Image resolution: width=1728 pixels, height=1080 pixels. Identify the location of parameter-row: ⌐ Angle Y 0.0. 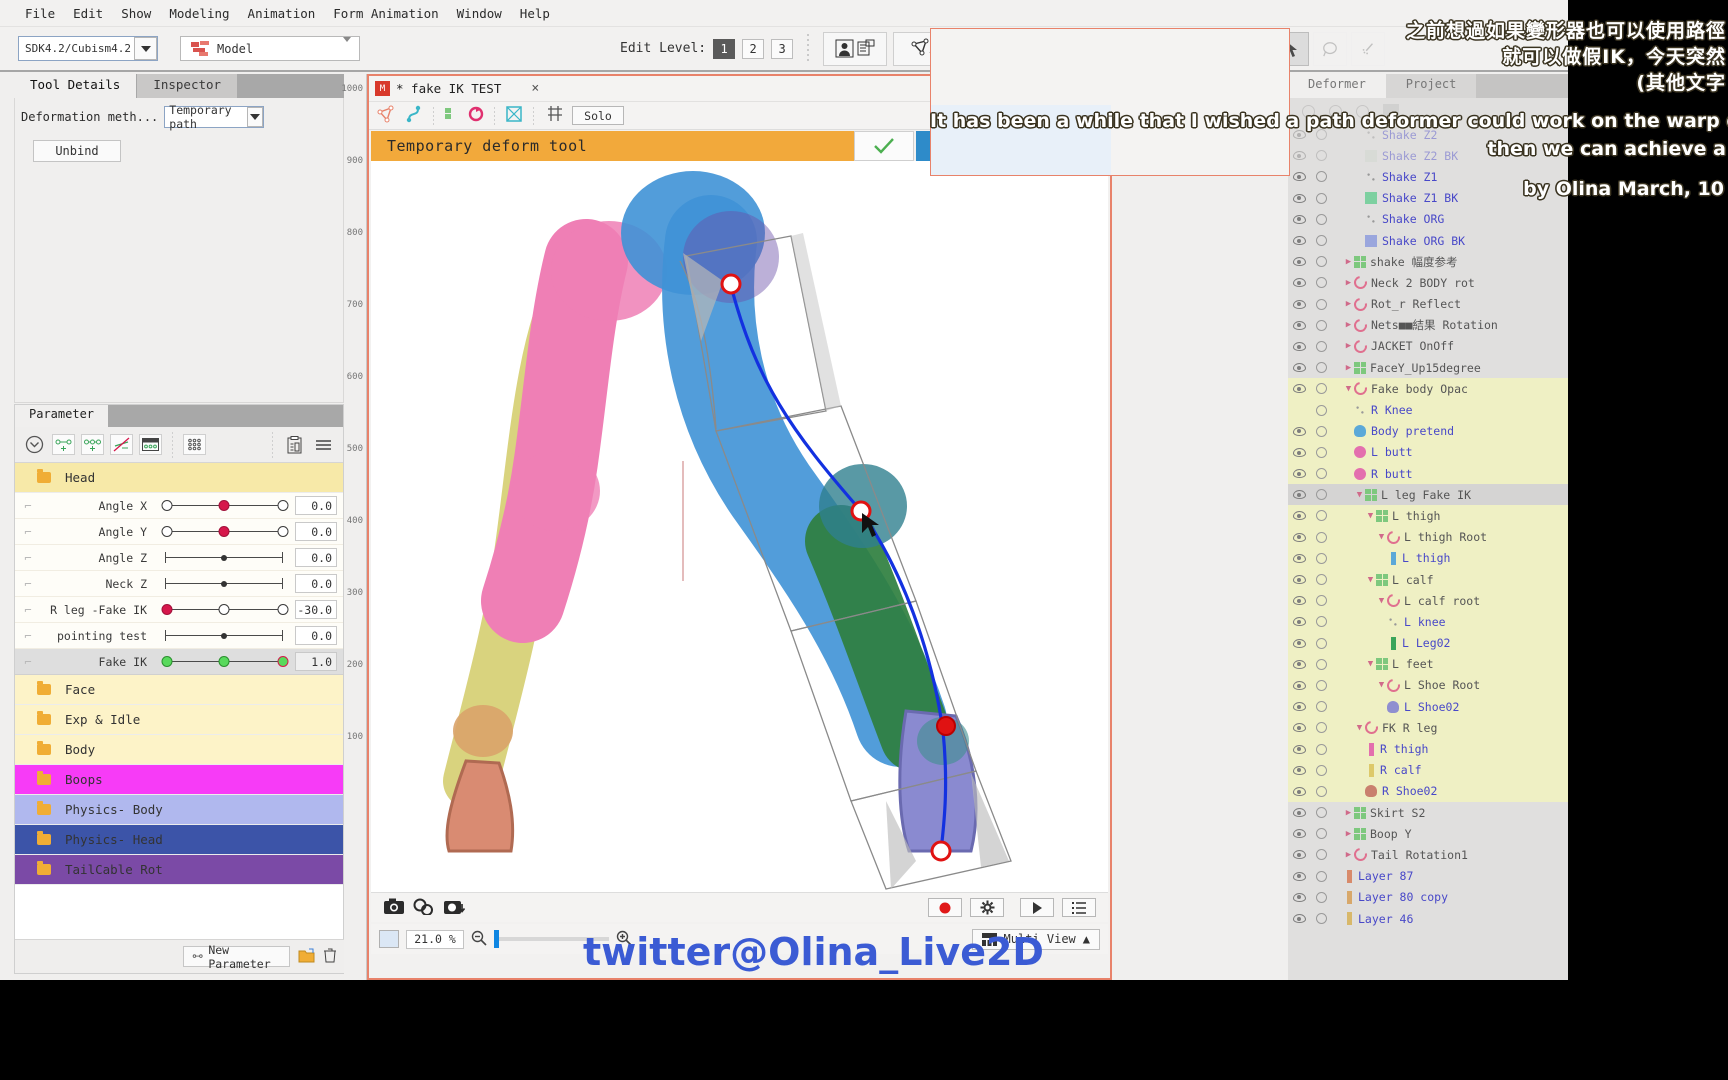
(179, 532).